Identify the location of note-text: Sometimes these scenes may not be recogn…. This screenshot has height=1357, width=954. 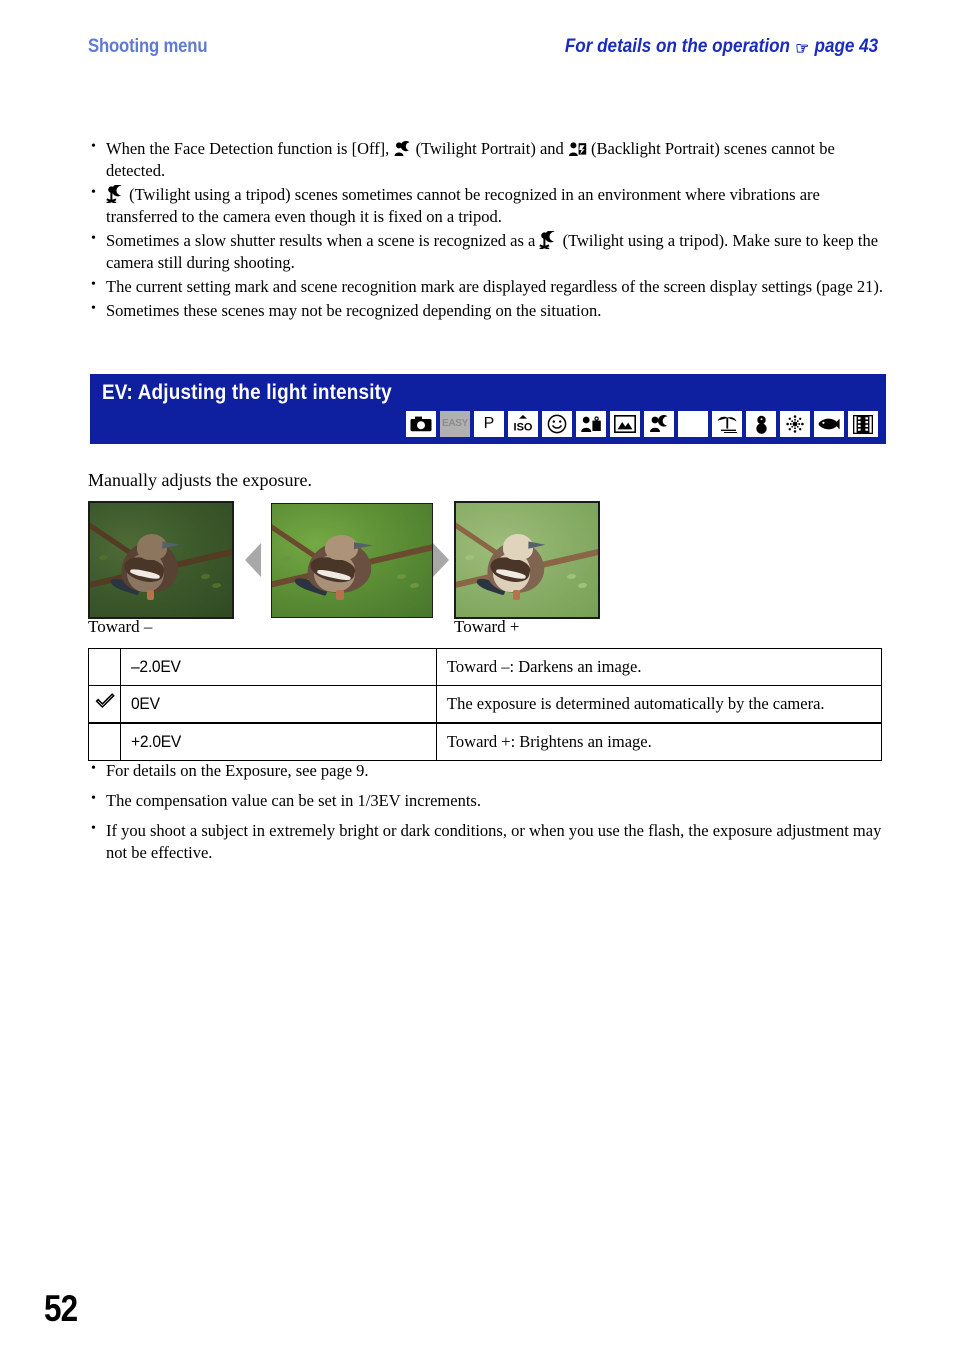
(354, 310).